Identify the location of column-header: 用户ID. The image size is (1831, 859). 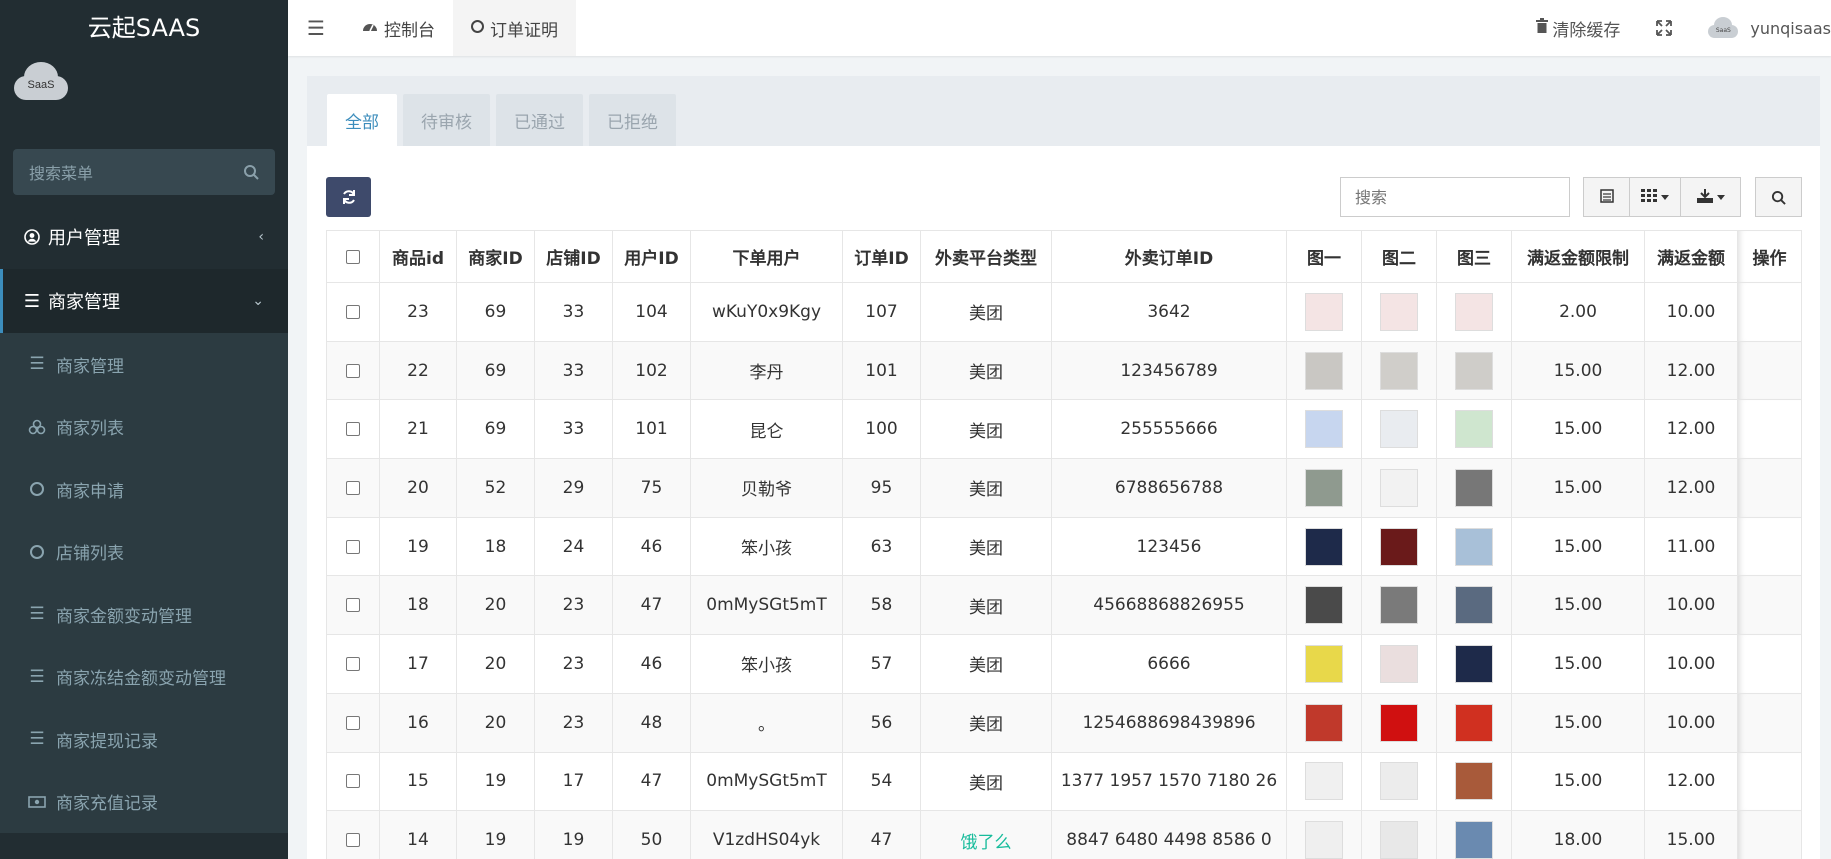
(651, 256).